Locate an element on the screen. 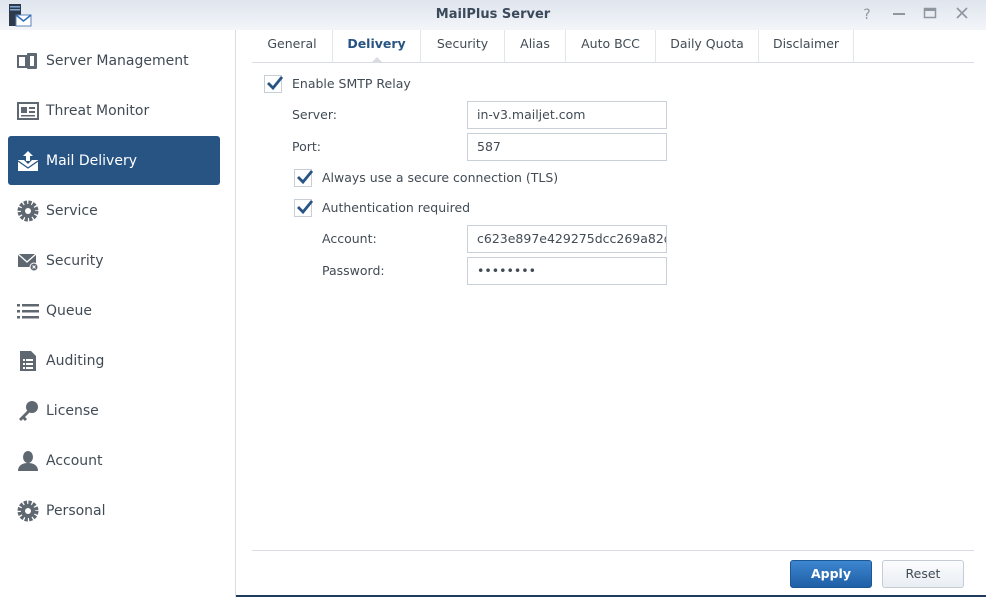 The height and width of the screenshot is (597, 986). id-card-icon is located at coordinates (28, 111).